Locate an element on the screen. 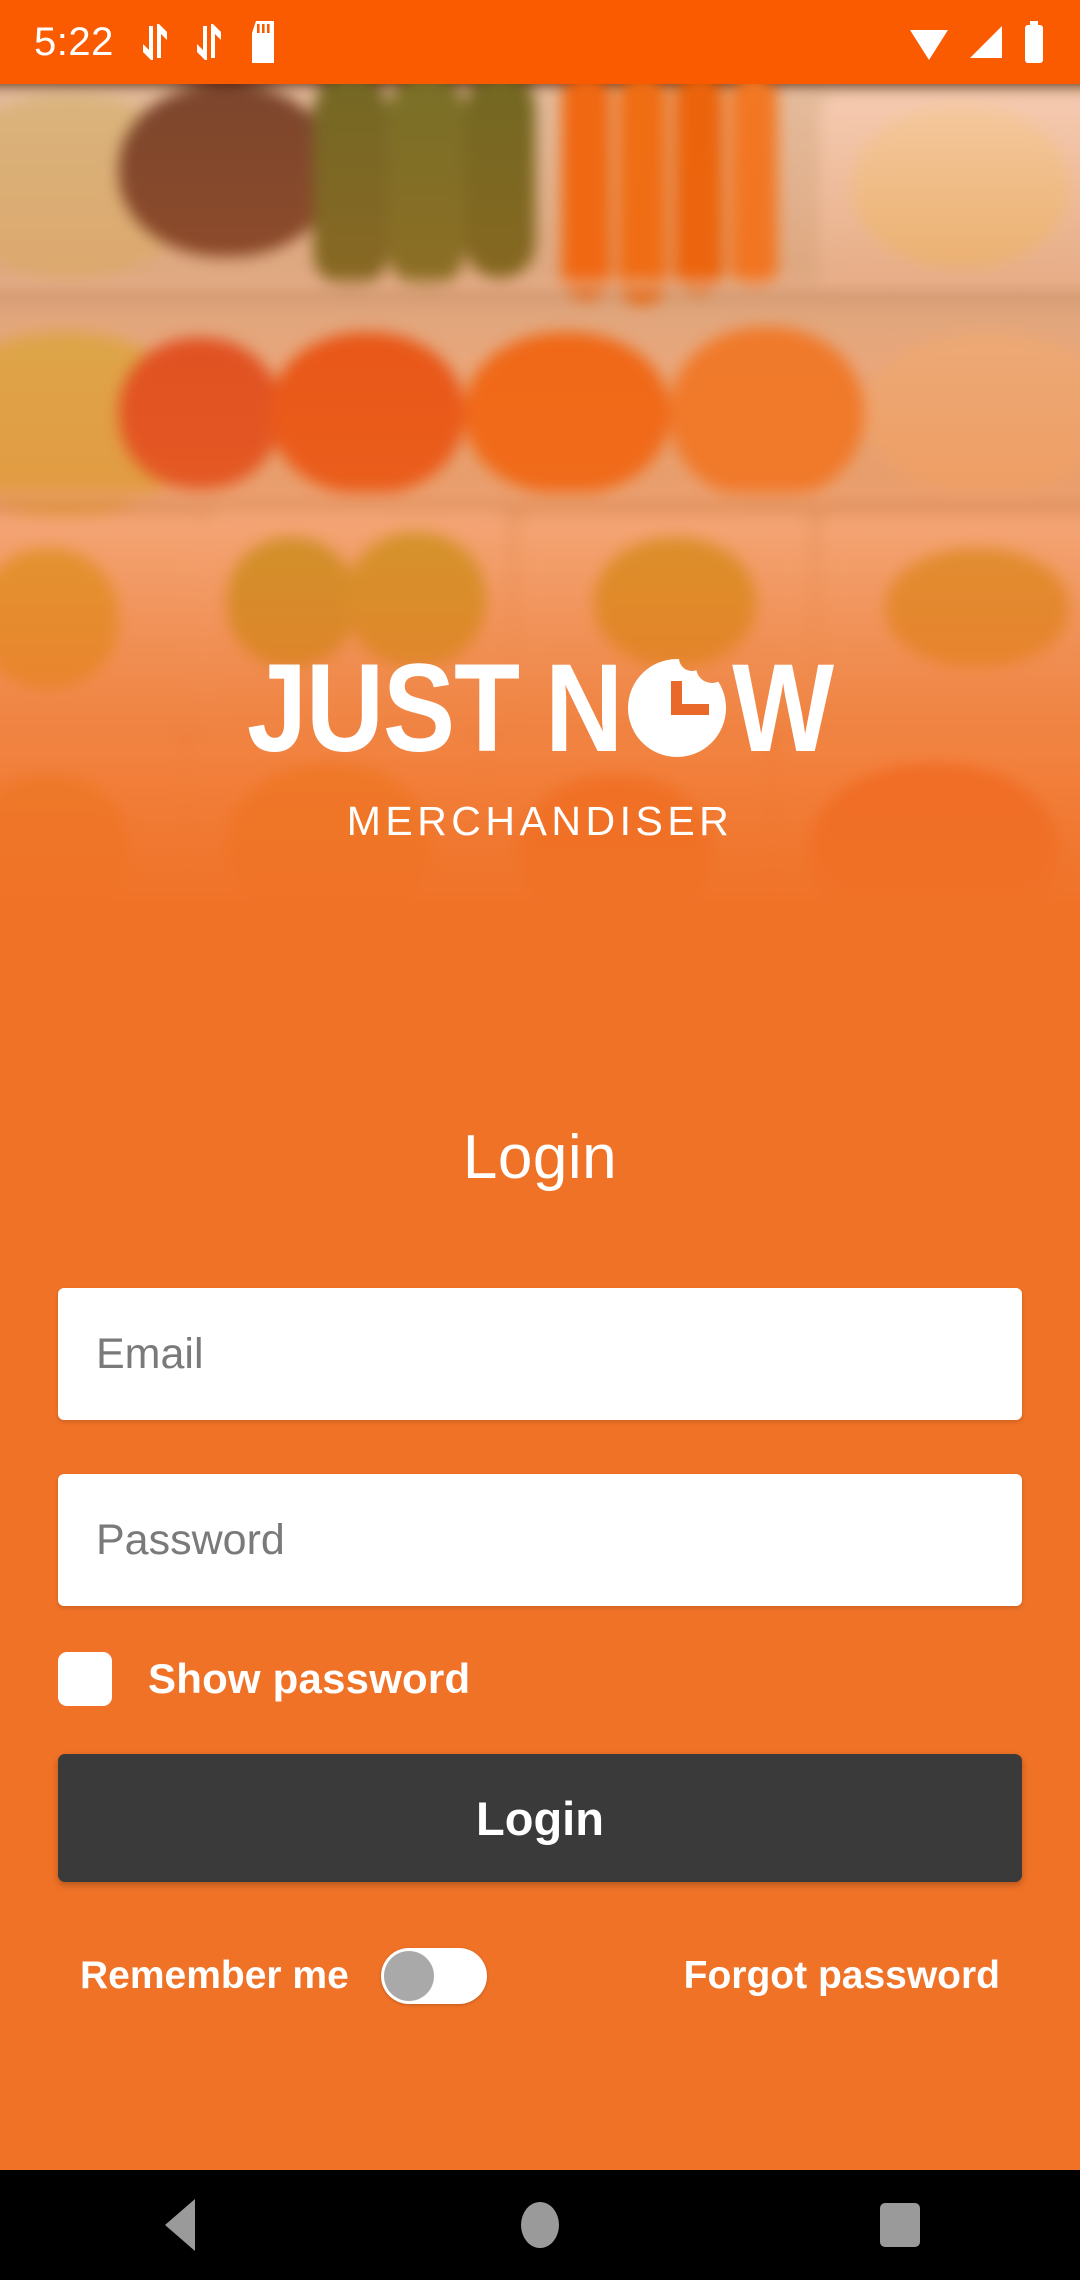  login-button: Login is located at coordinates (540, 1818).